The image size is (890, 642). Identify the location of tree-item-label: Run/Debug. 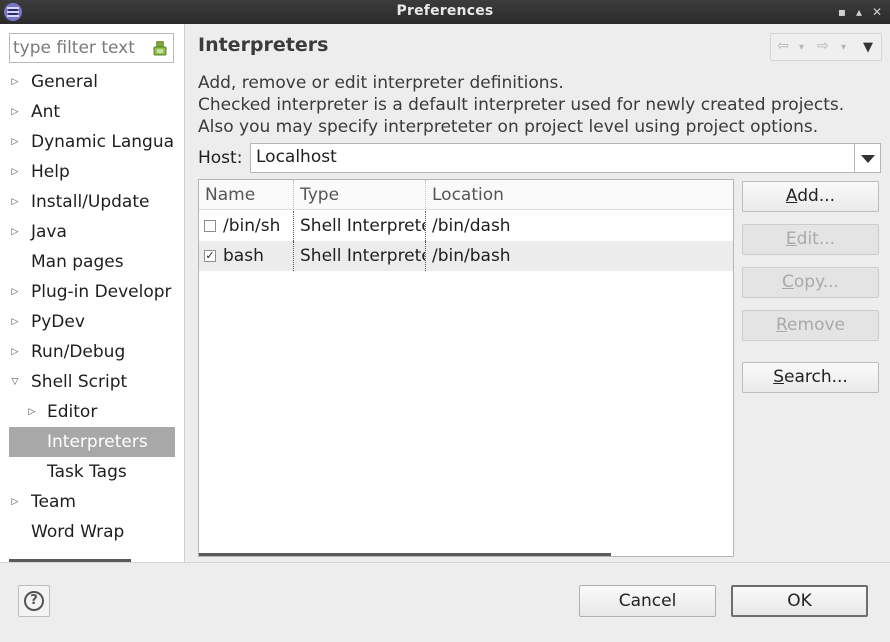
(78, 352).